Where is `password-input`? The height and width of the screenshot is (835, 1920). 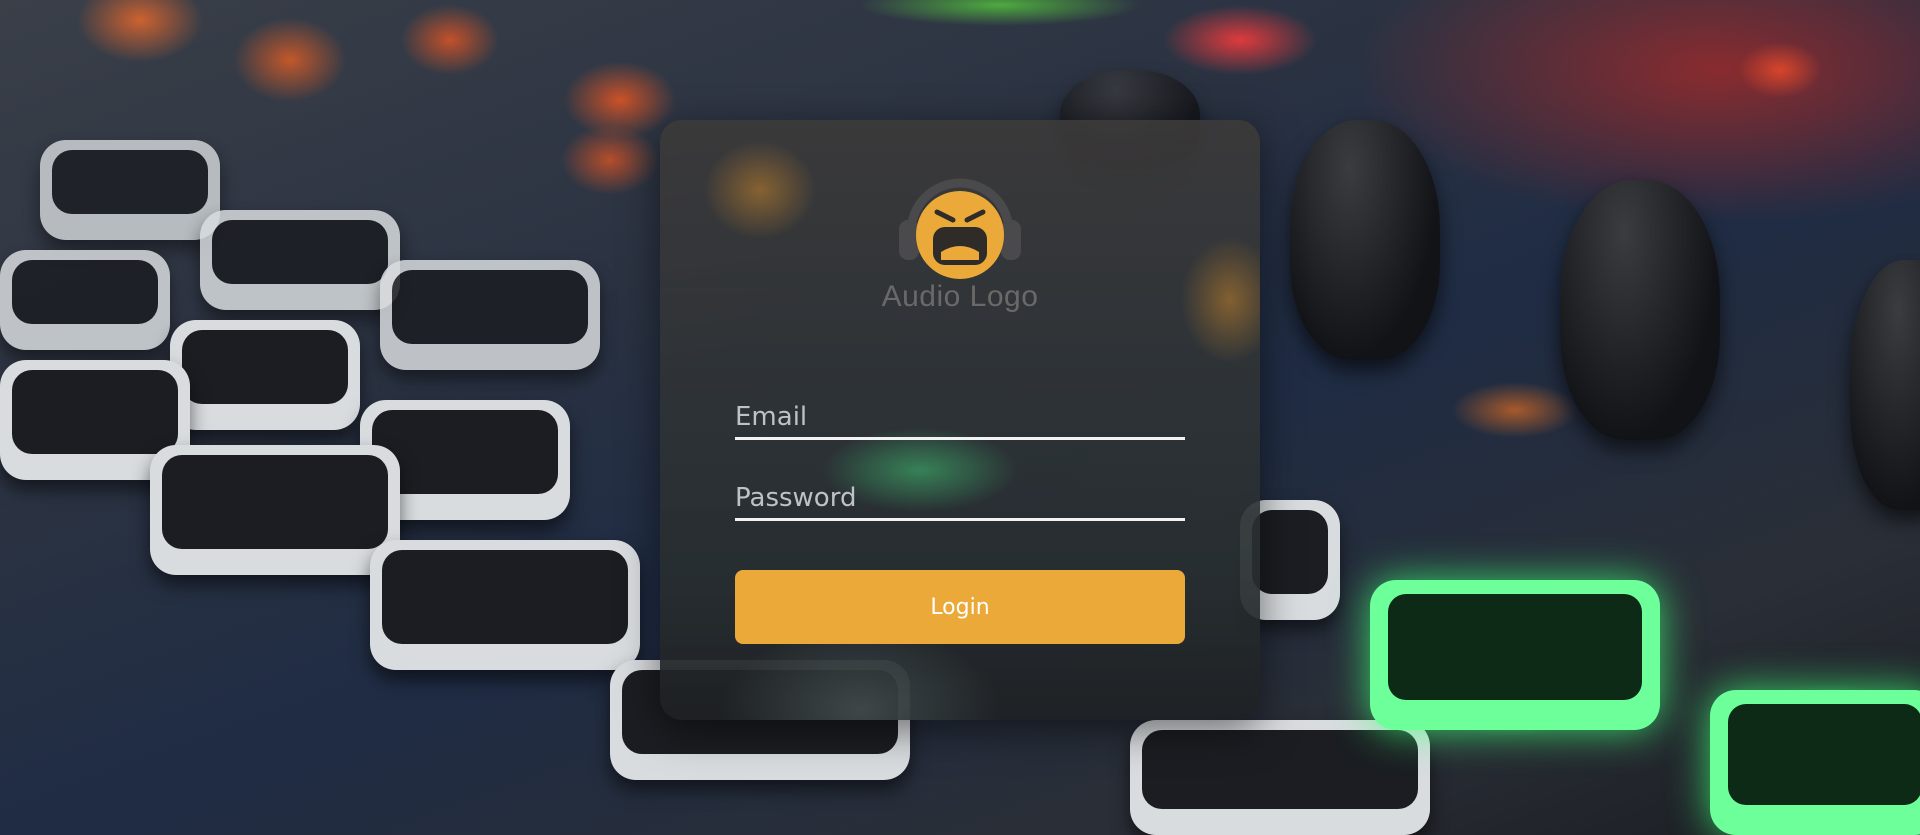
password-input is located at coordinates (960, 498).